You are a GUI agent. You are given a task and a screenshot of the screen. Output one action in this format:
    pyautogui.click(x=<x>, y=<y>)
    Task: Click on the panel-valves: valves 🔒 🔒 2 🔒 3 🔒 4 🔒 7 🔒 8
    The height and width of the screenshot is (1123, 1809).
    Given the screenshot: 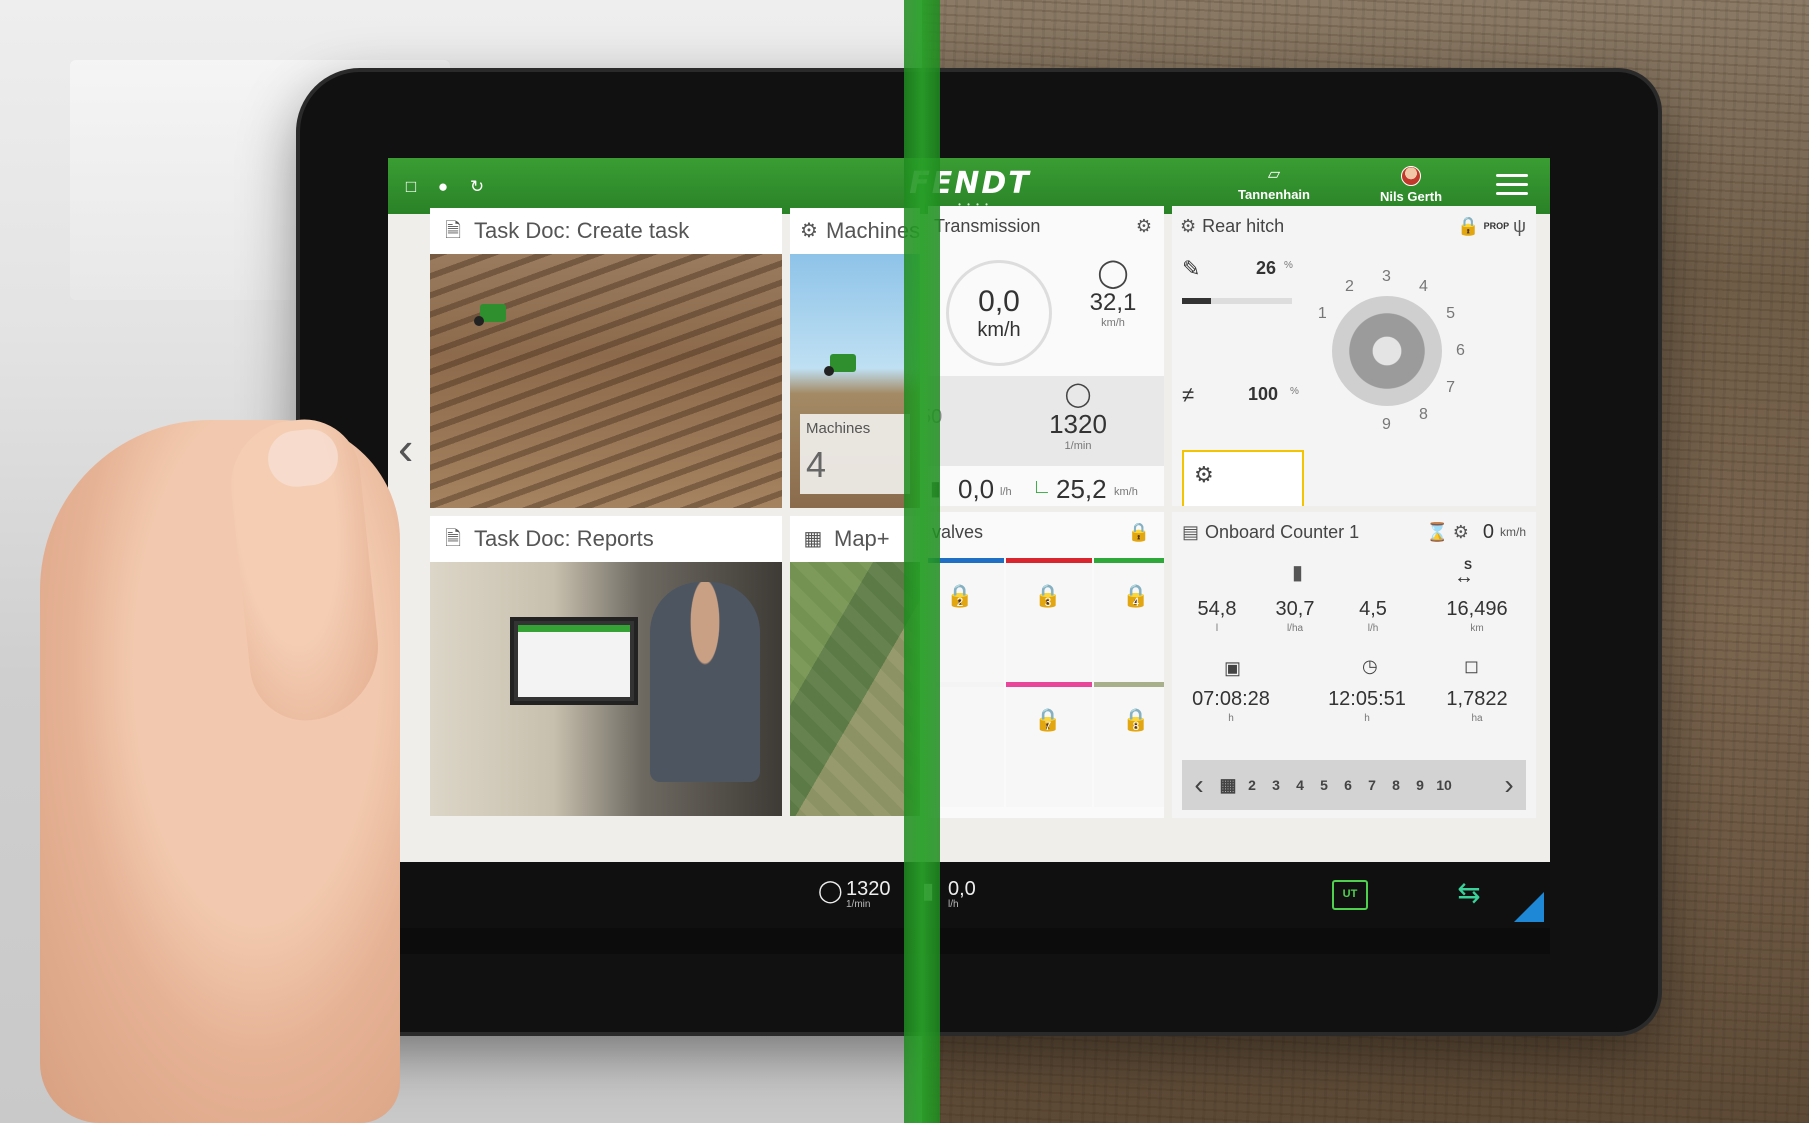 What is the action you would take?
    pyautogui.click(x=1046, y=665)
    